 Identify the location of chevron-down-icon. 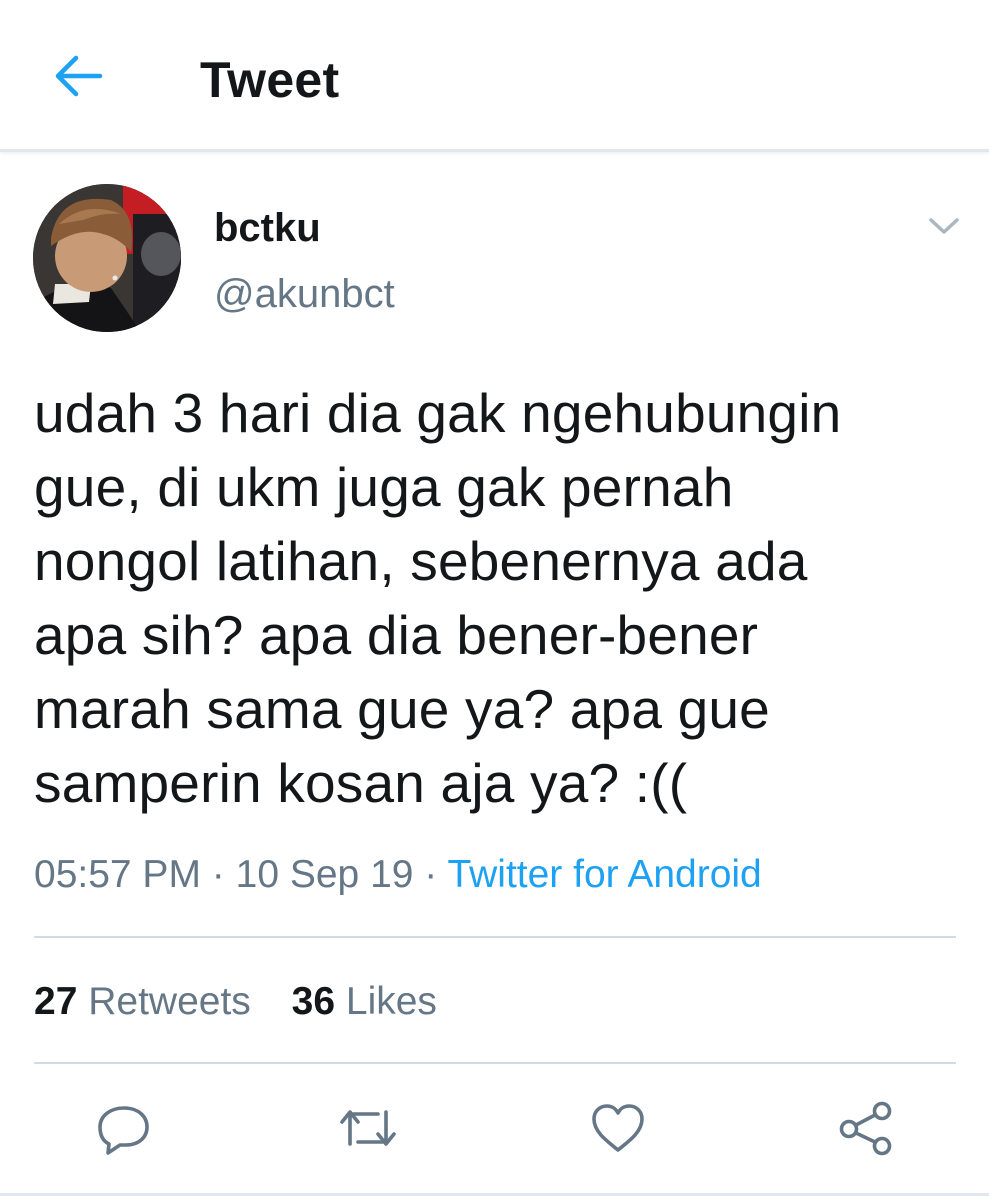
(944, 226).